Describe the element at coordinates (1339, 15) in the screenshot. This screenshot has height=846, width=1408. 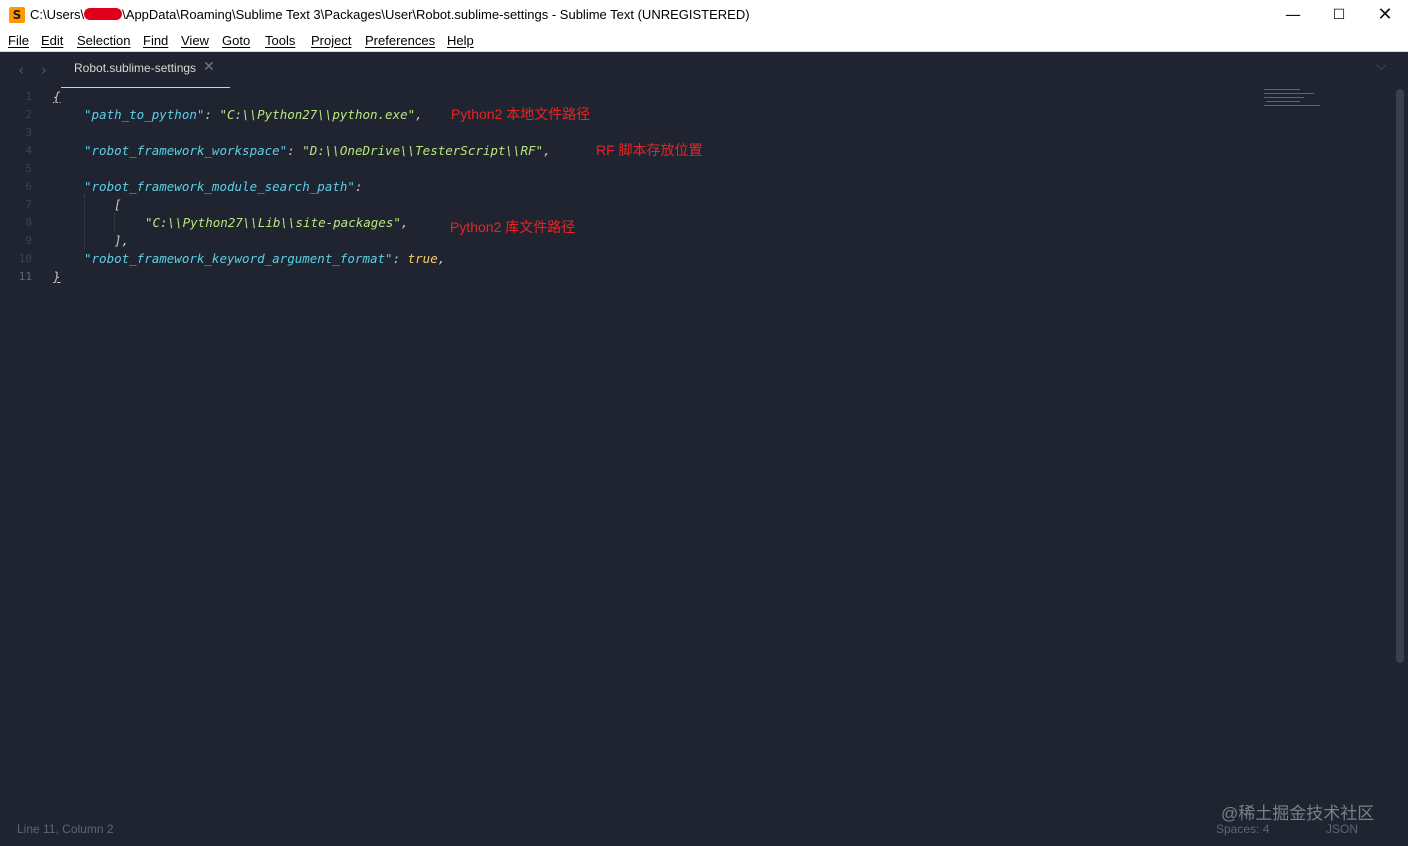
I see `maximize-icon: ☐` at that location.